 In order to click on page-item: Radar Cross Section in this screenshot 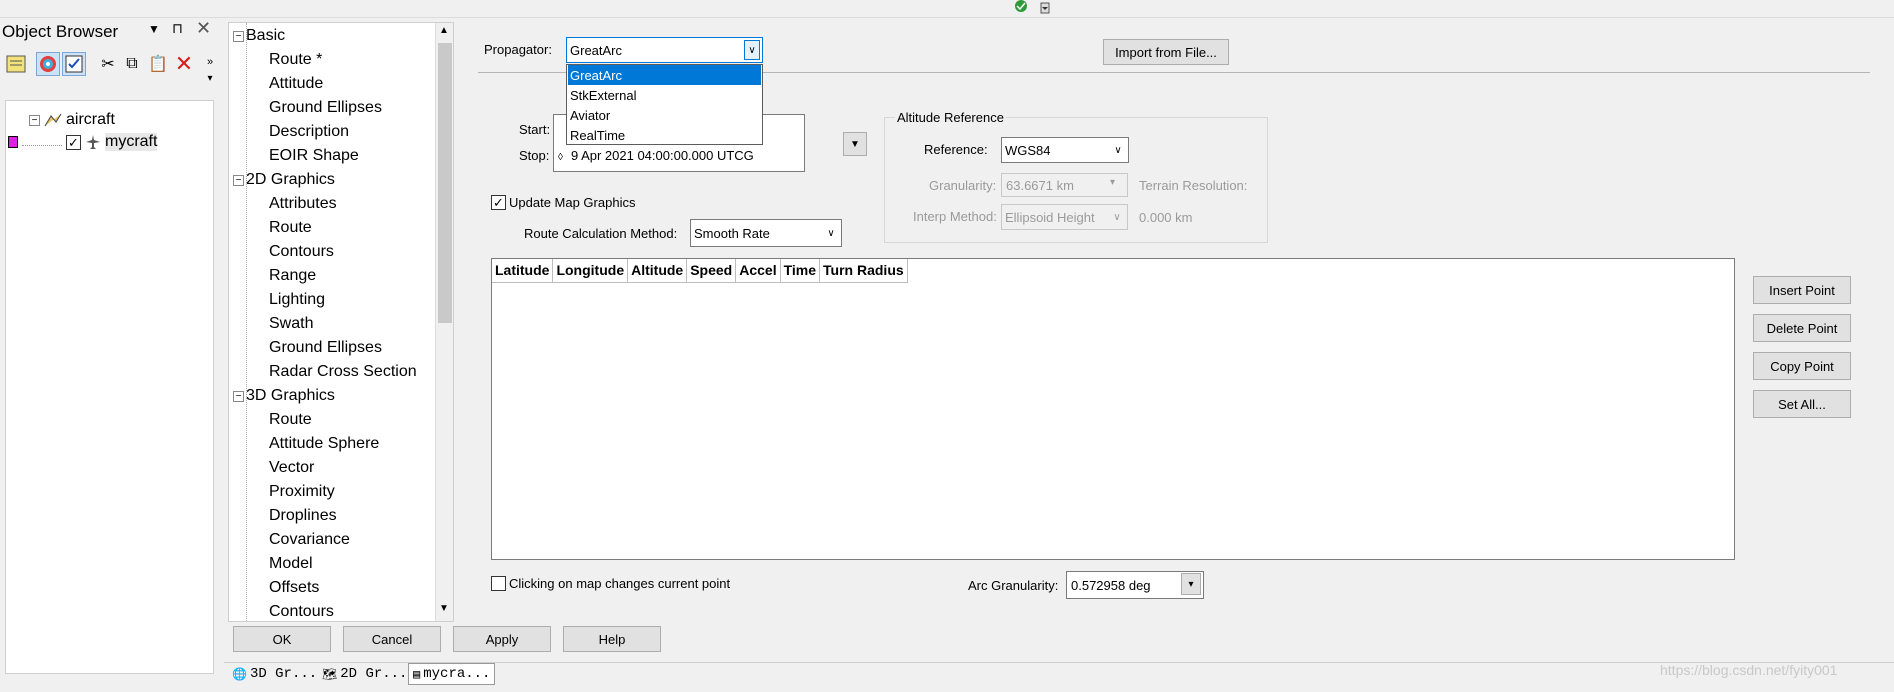, I will do `click(343, 372)`.